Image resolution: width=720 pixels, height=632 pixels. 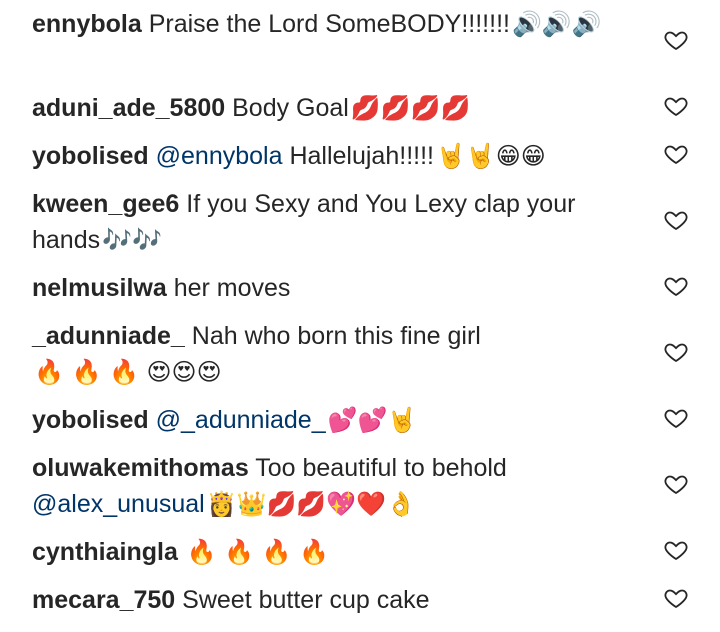 What do you see at coordinates (306, 600) in the screenshot?
I see `comment-text: Sweet butter cup cake` at bounding box center [306, 600].